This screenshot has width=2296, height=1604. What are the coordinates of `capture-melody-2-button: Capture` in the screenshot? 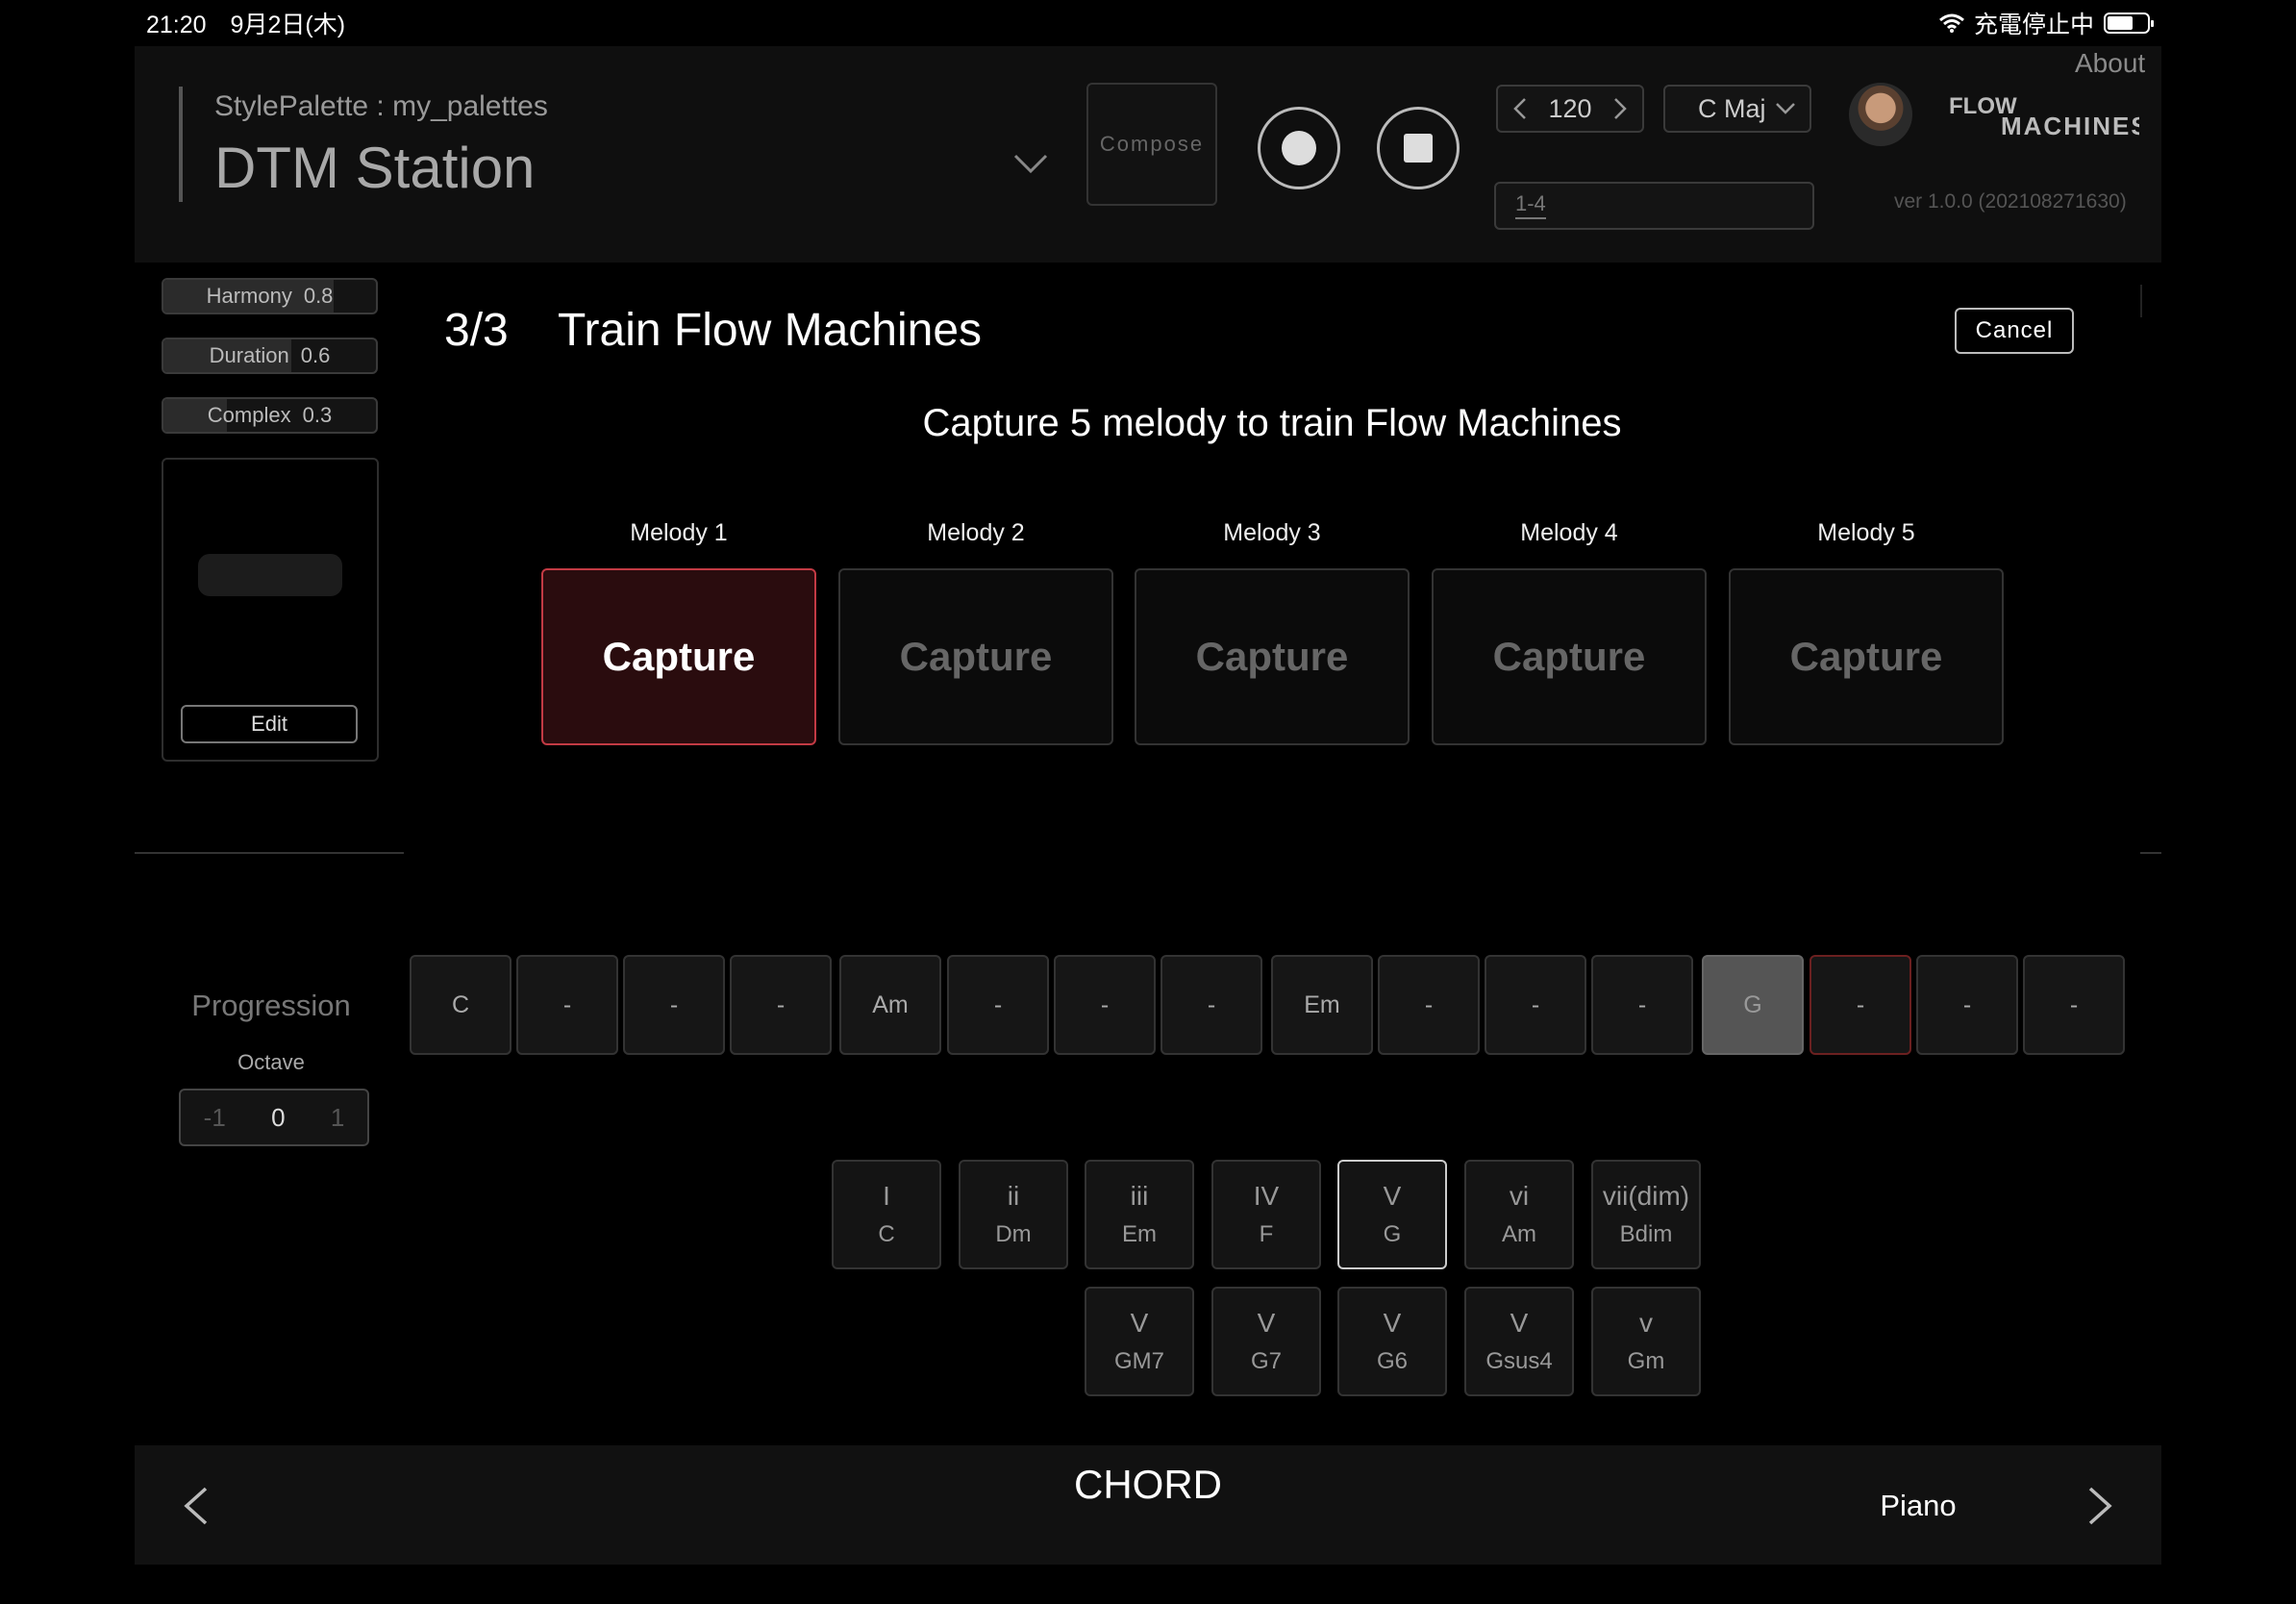 It's located at (975, 656).